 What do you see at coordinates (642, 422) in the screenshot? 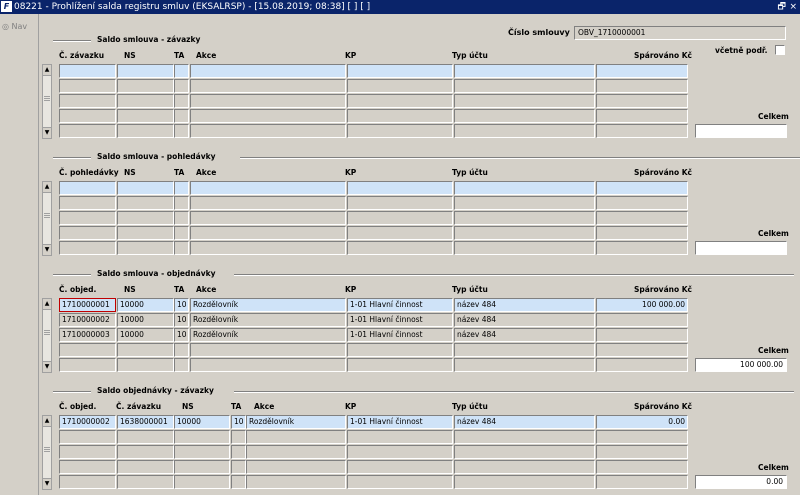
I see `table-cell: 0.00` at bounding box center [642, 422].